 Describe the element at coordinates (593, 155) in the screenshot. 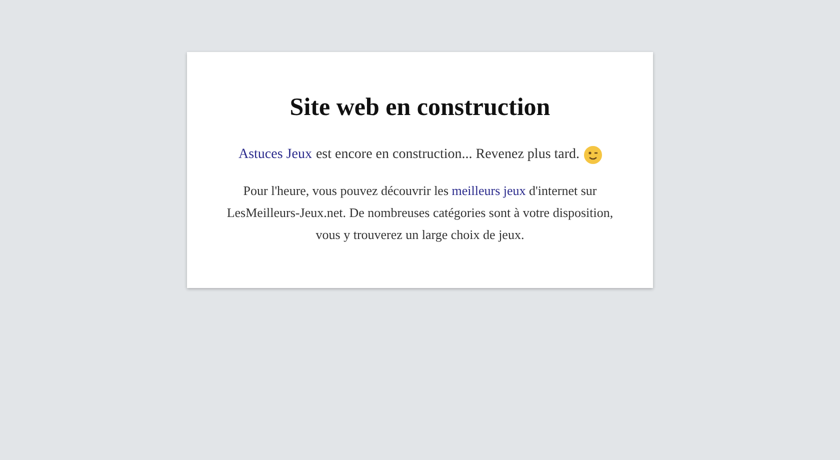

I see `winking-smiley-icon` at that location.